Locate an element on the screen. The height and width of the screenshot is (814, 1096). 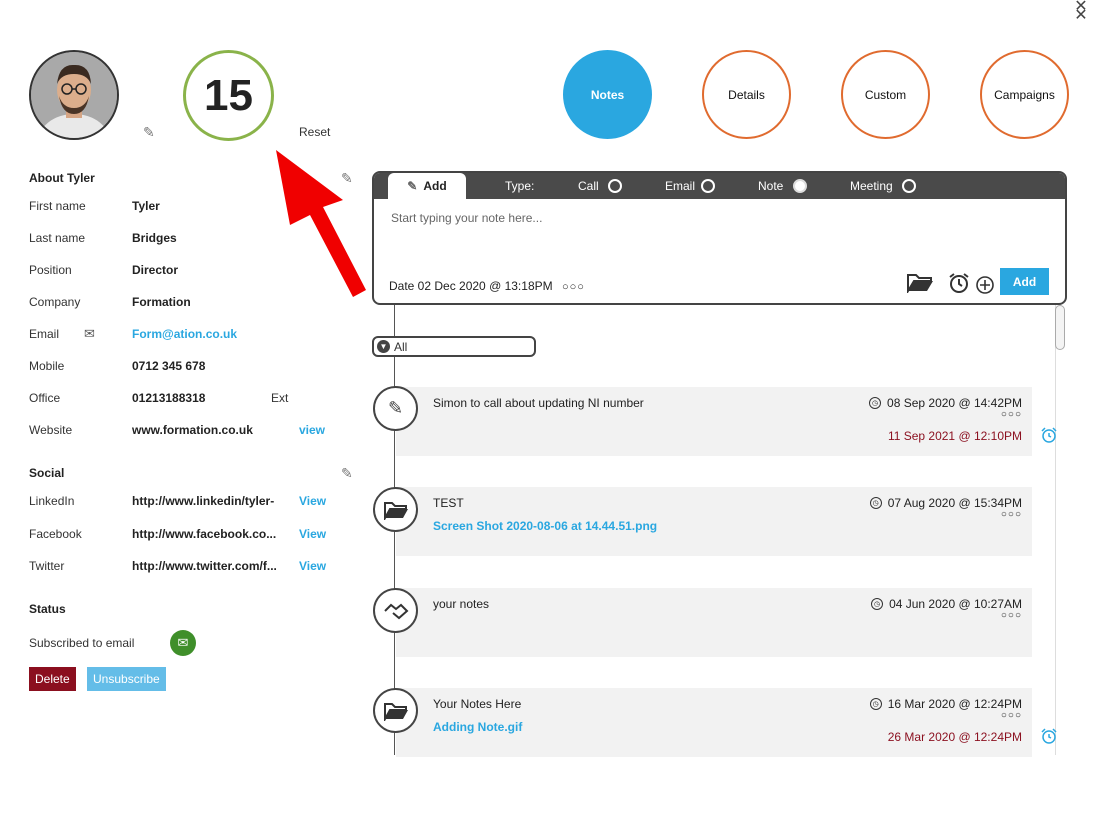
note-date-text: 08 Sep 2020 @ 14:42PM is located at coordinates (954, 403).